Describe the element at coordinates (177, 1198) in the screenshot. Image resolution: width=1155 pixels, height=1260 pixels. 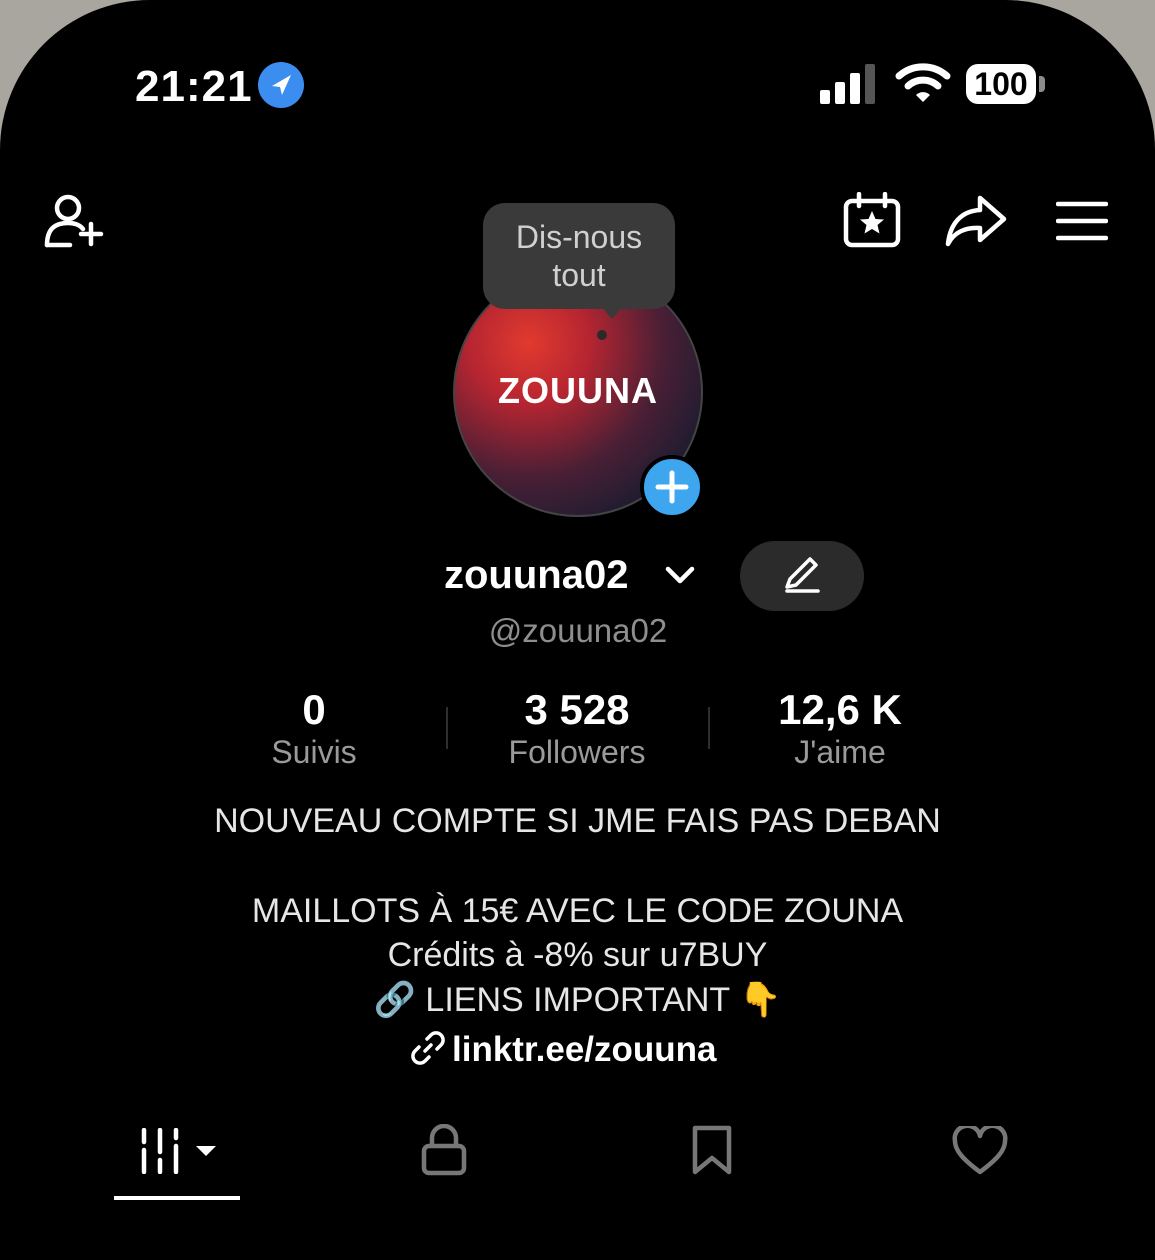
I see `active-tab-indicator` at that location.